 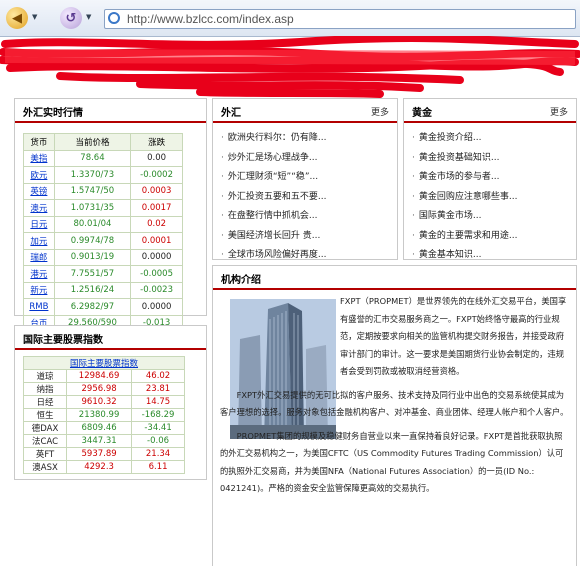 I want to click on redaction-scribble, so click(x=290, y=67).